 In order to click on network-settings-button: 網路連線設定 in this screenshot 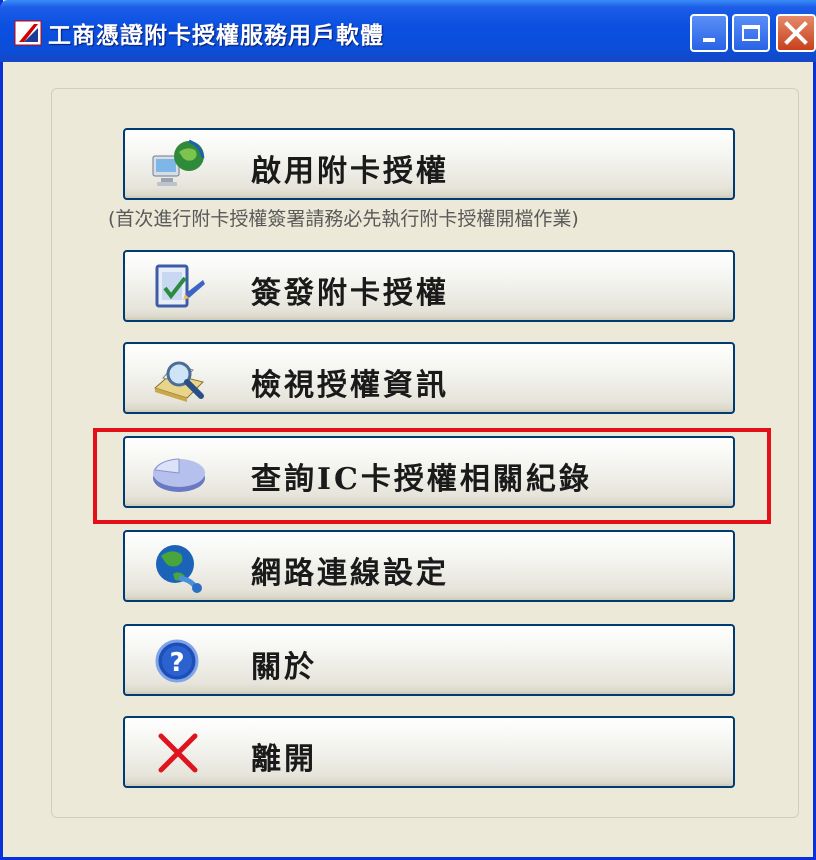, I will do `click(429, 566)`.